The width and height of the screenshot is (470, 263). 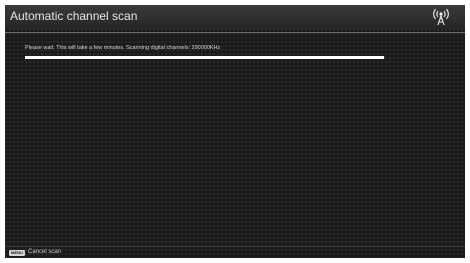 What do you see at coordinates (235, 17) in the screenshot?
I see `title-bar: Automatic channel scan` at bounding box center [235, 17].